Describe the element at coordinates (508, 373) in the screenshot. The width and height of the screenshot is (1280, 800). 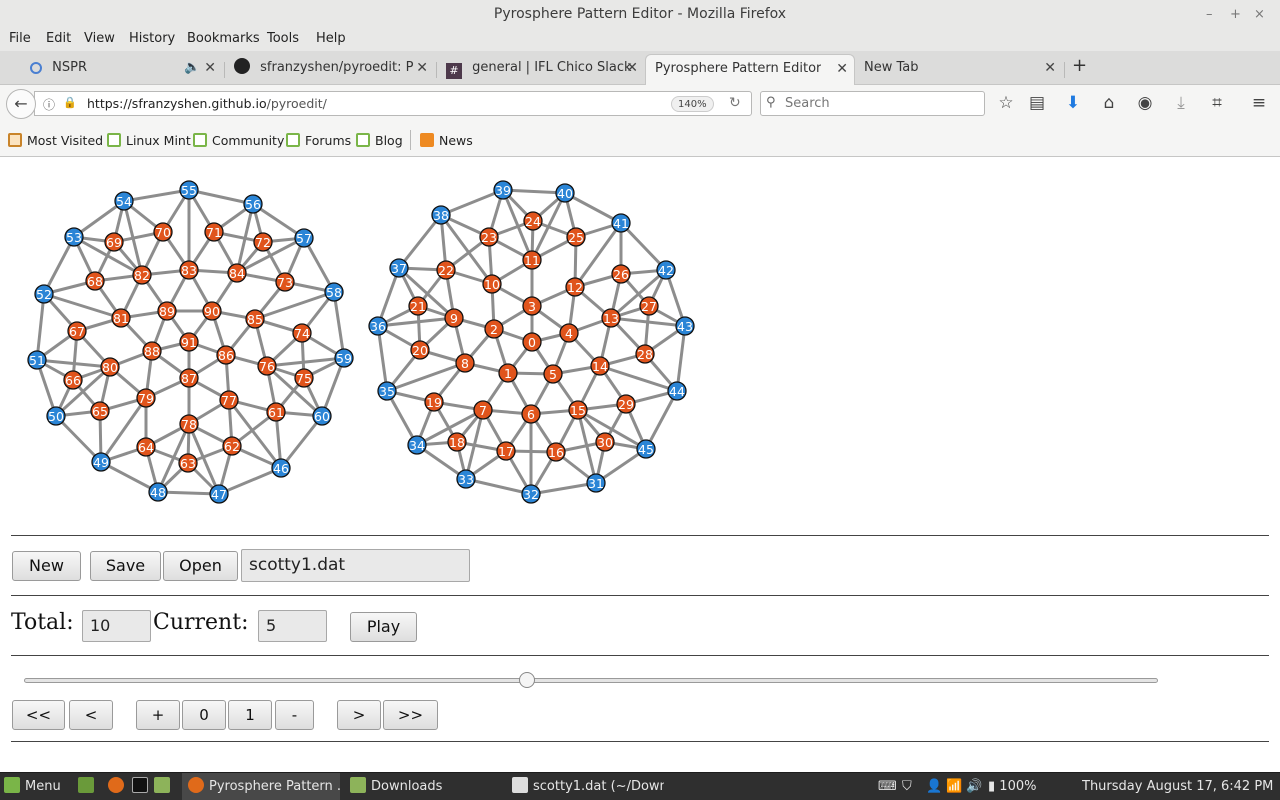
I see `graph-node-1: 1` at that location.